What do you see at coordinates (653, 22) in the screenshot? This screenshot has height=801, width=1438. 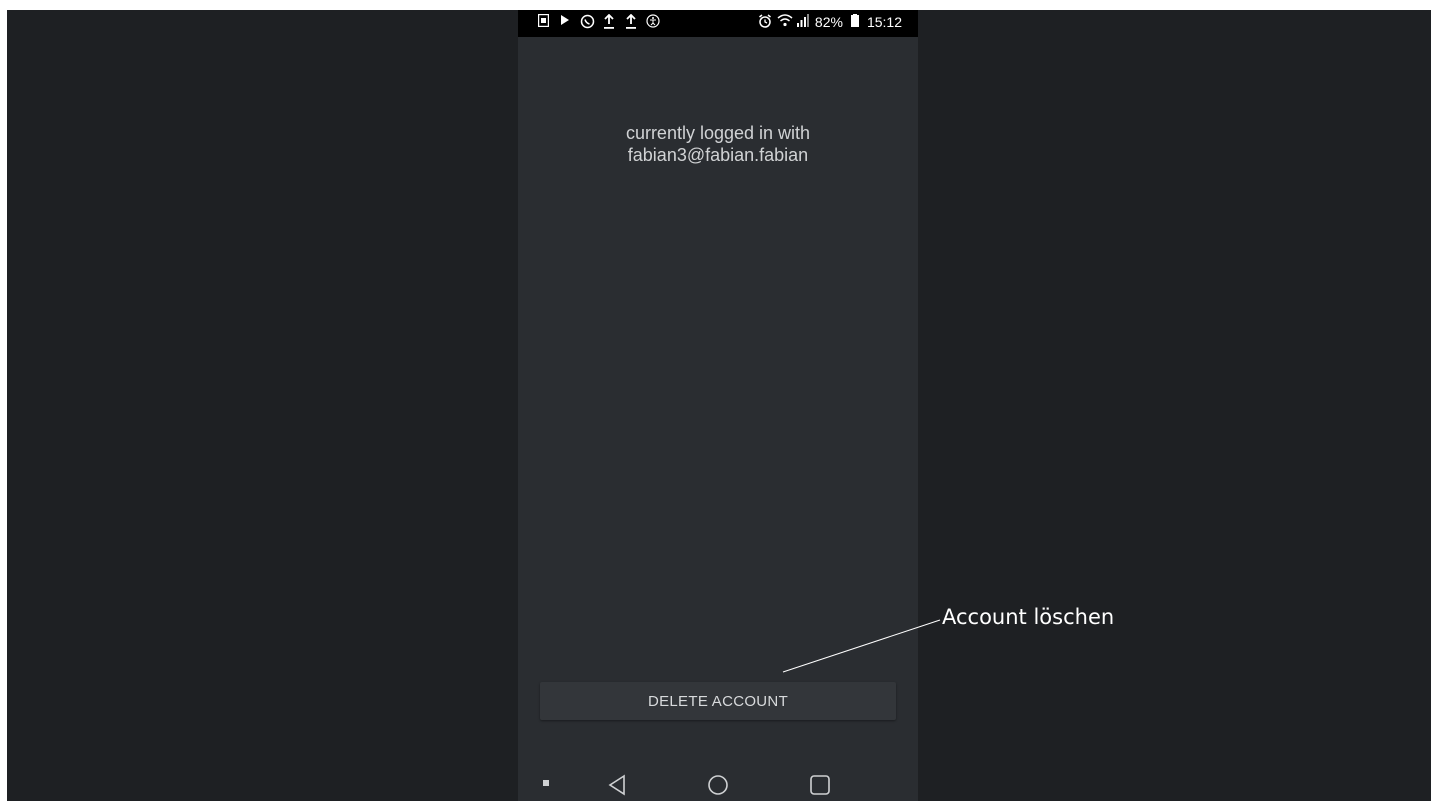 I see `accessibility-icon` at bounding box center [653, 22].